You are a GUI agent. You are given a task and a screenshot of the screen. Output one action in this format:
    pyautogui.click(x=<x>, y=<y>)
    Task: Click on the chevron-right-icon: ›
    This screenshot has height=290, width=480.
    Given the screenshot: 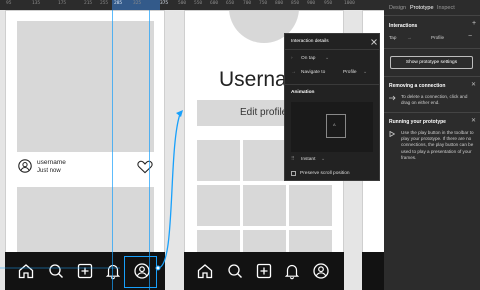 What is the action you would take?
    pyautogui.click(x=292, y=58)
    